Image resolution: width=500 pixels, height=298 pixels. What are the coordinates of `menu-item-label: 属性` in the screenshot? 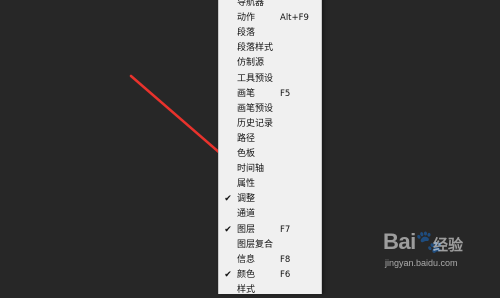 It's located at (246, 184).